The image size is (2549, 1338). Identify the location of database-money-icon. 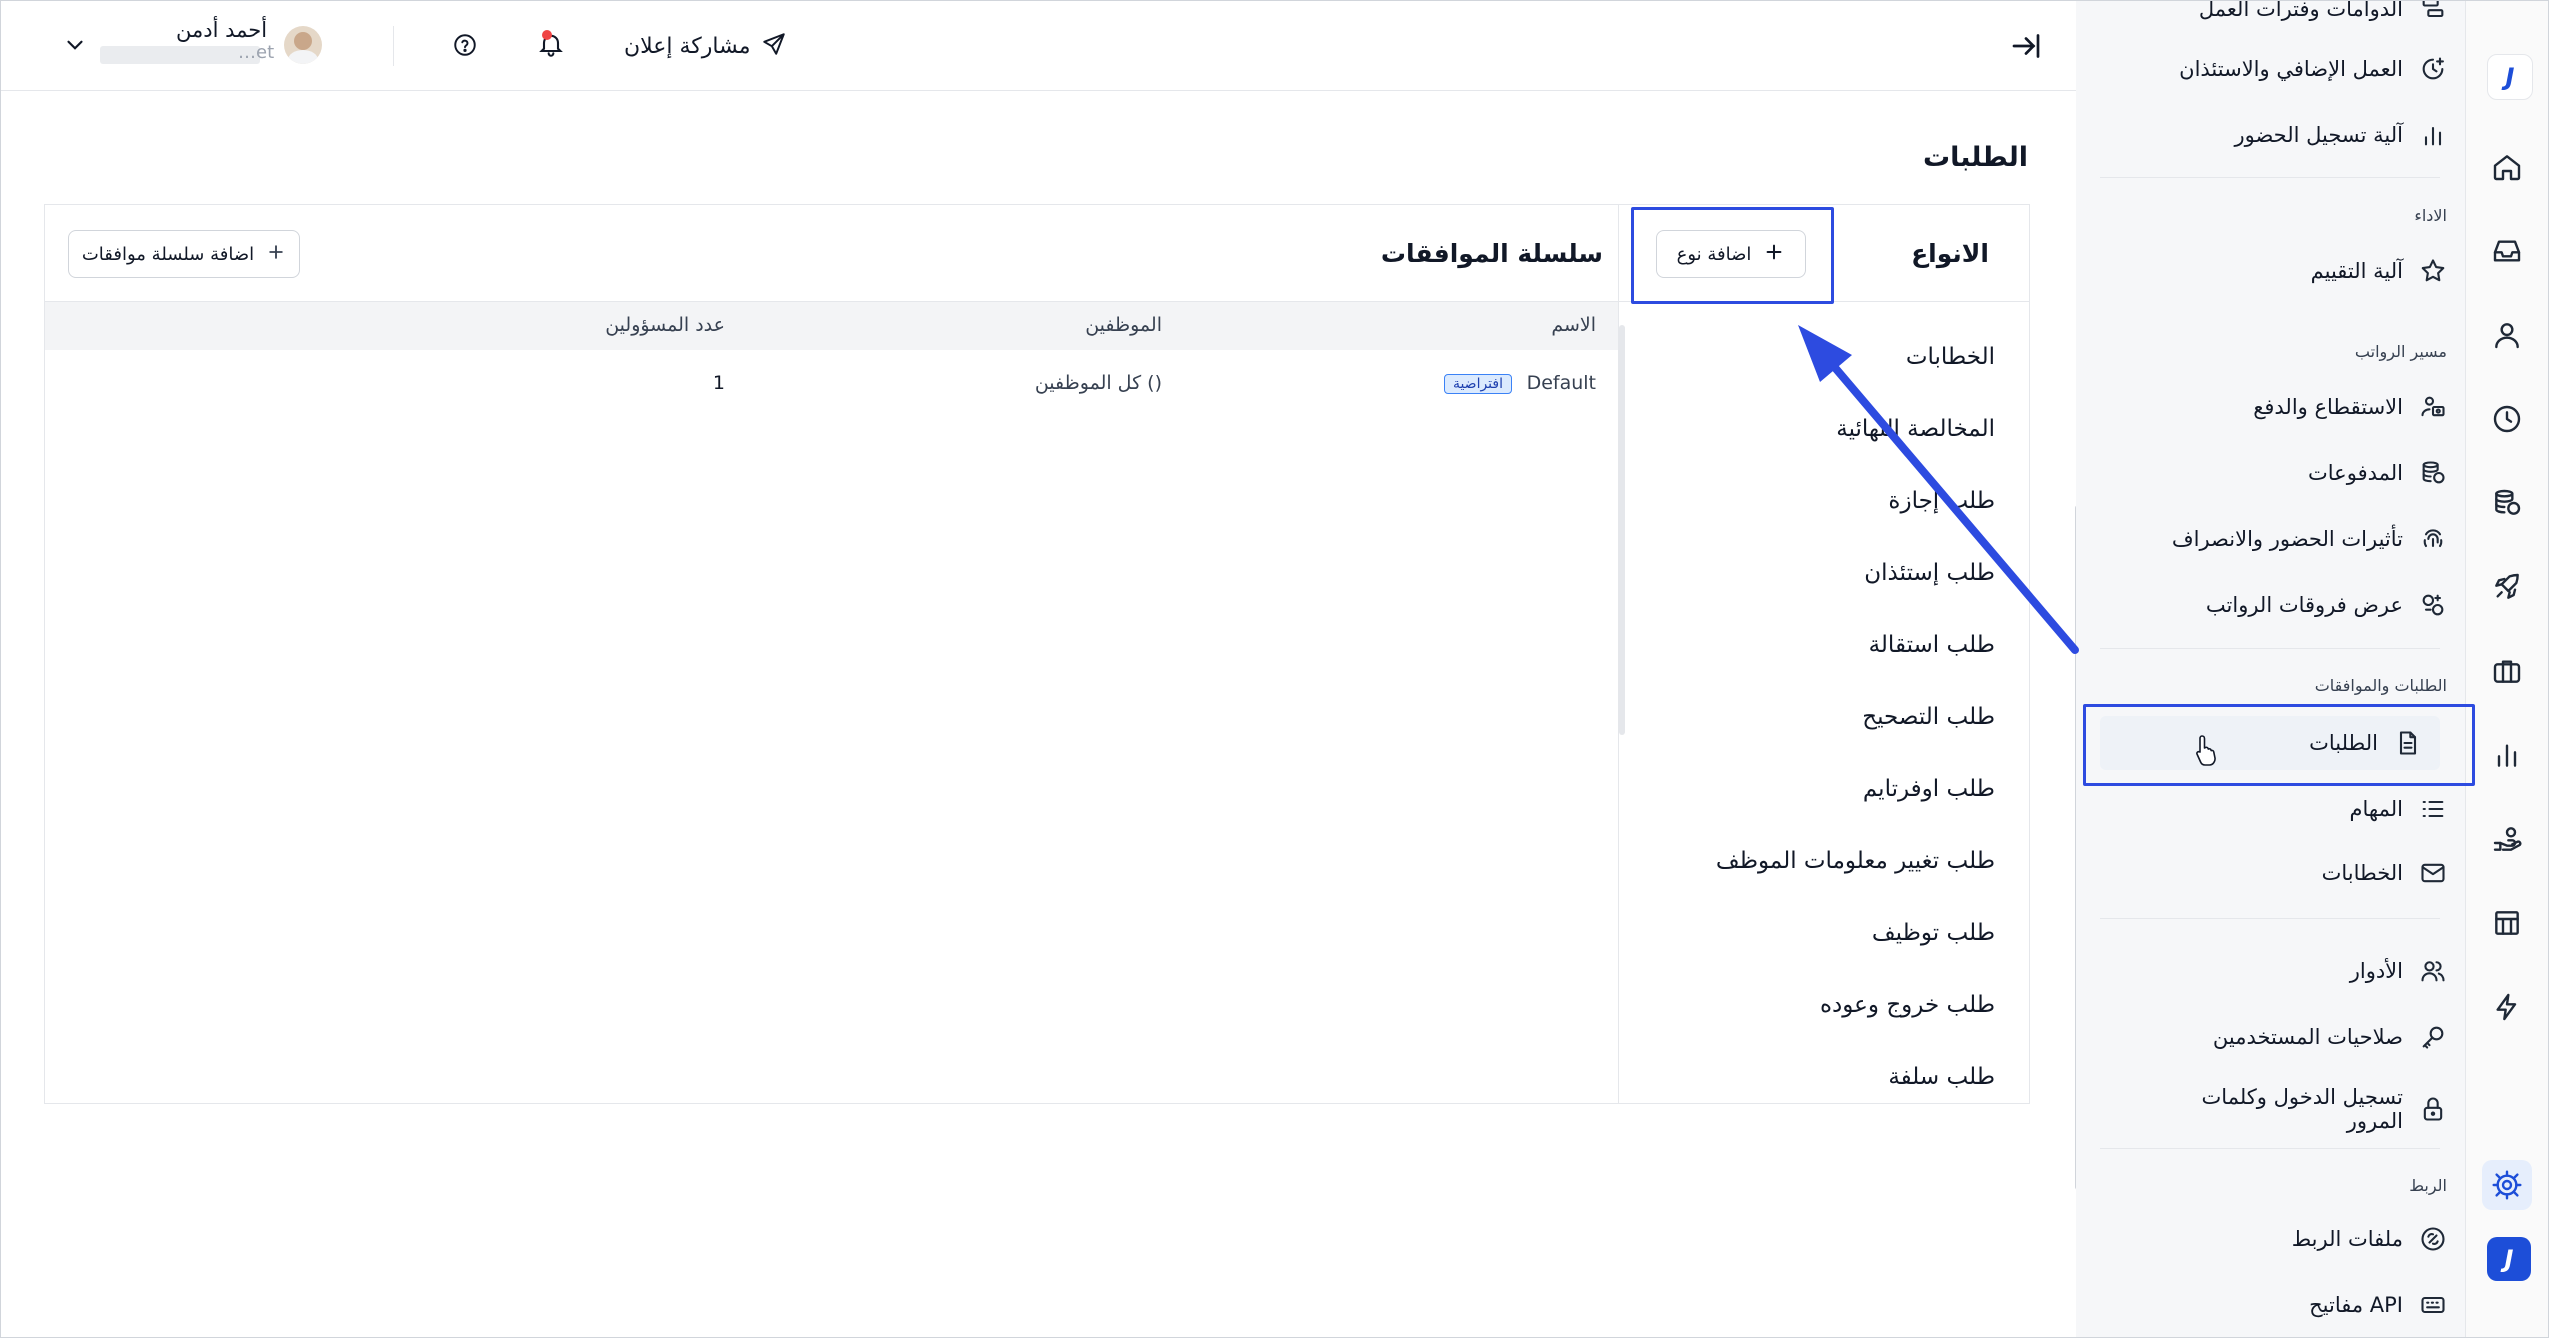
(2507, 503).